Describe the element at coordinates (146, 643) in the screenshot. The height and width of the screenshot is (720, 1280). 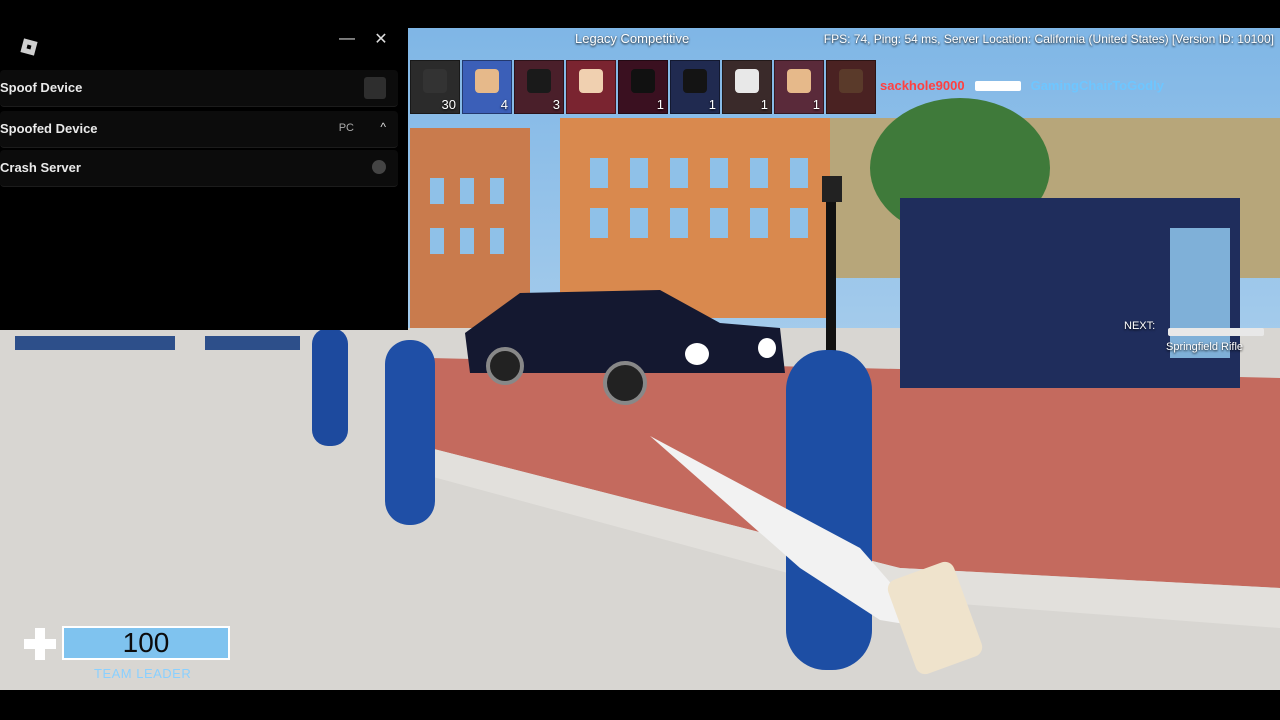
I see `health-bar: 100` at that location.